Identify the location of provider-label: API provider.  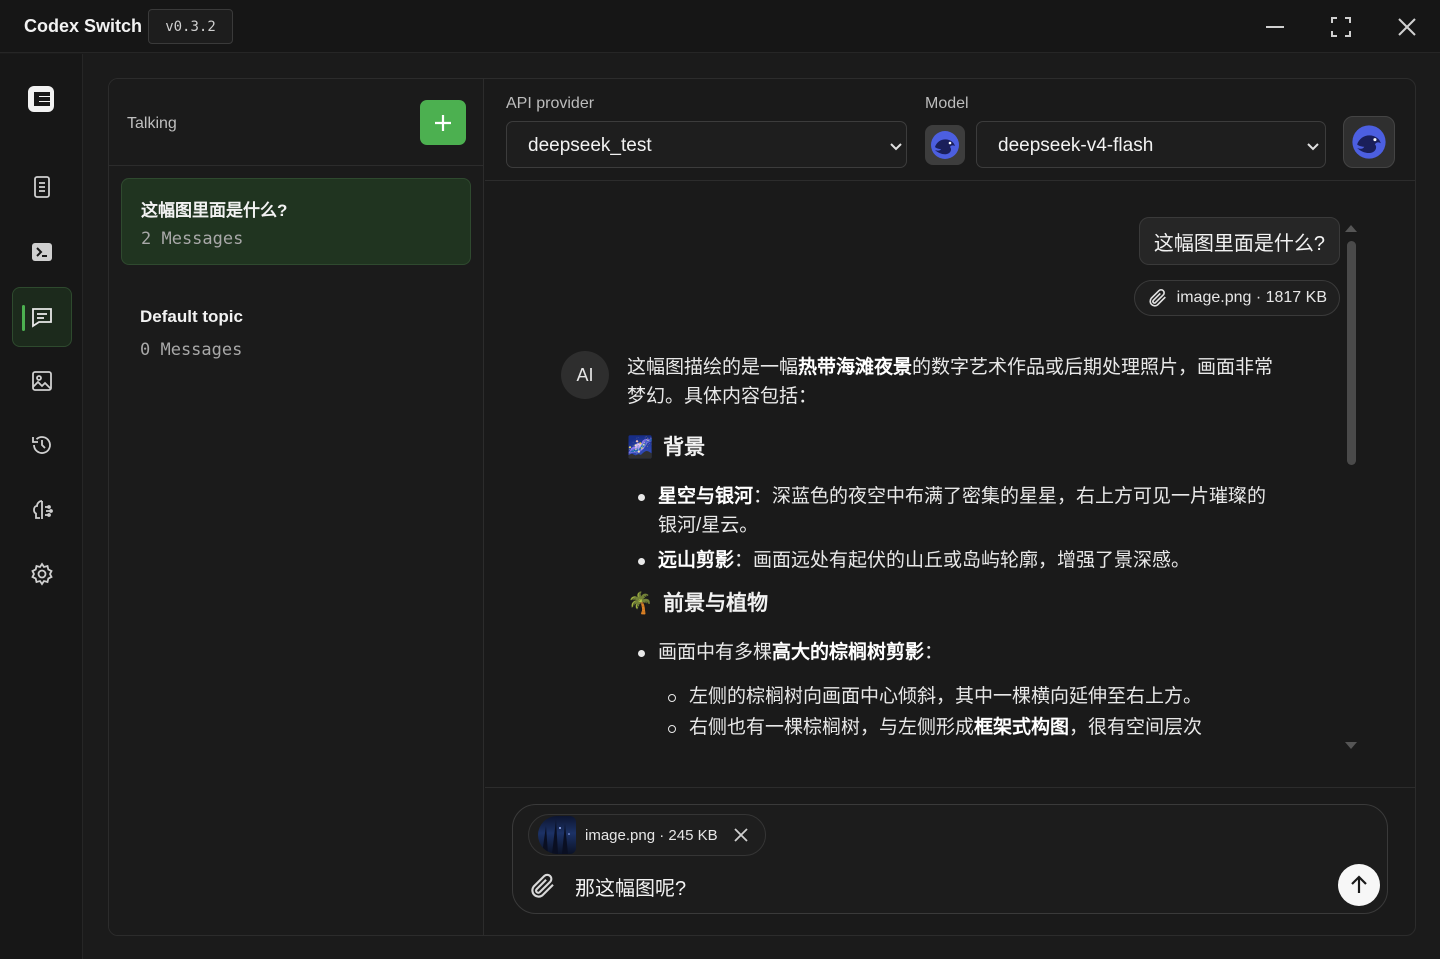
(550, 103).